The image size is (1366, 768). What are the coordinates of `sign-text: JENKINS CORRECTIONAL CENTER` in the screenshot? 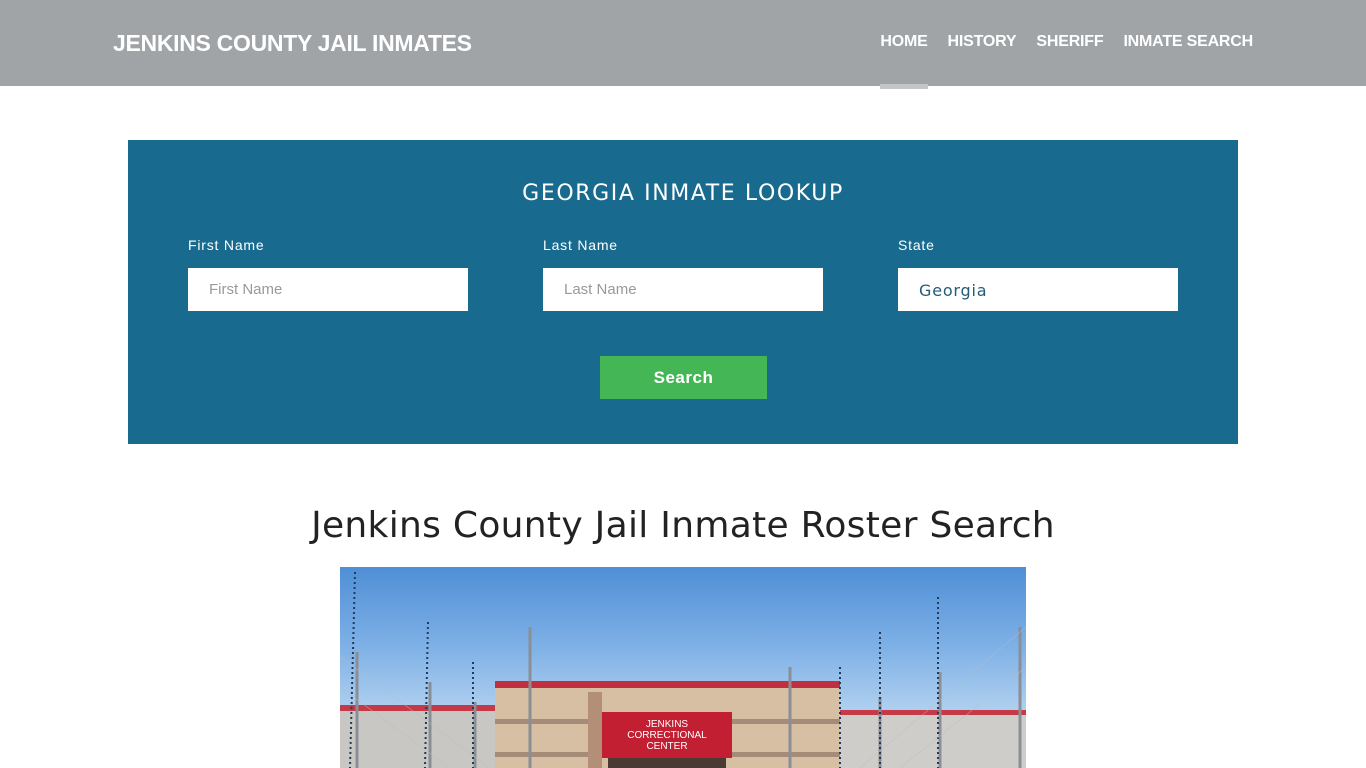 It's located at (667, 735).